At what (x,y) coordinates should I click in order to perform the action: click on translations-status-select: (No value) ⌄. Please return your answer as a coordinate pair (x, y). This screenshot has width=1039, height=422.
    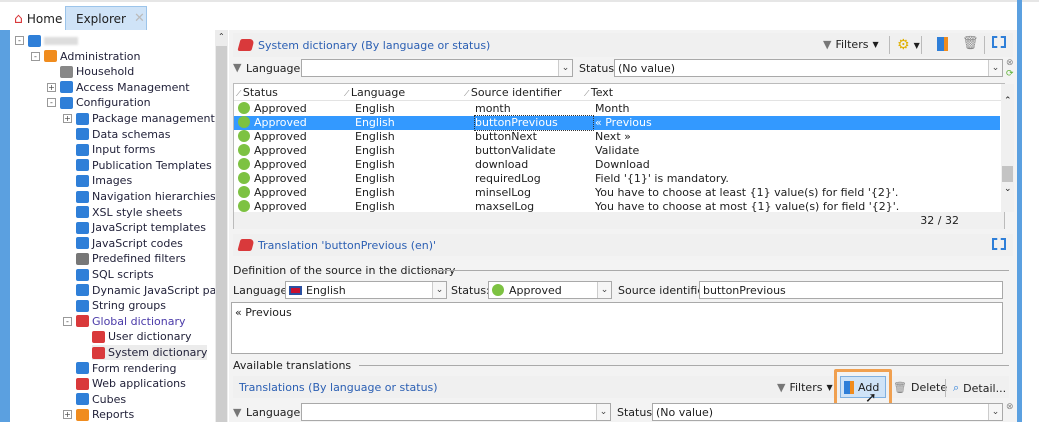
    Looking at the image, I should click on (827, 412).